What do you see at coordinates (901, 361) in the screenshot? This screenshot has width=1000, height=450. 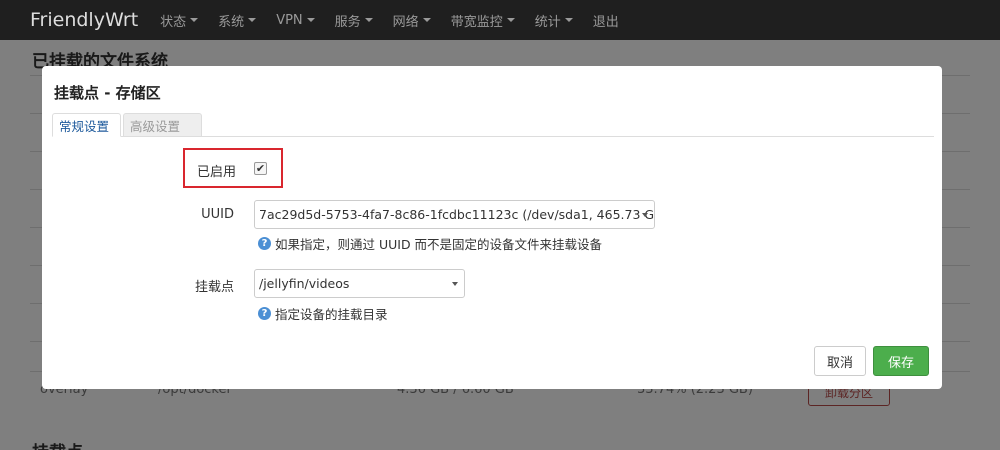 I see `save-button: 保存` at bounding box center [901, 361].